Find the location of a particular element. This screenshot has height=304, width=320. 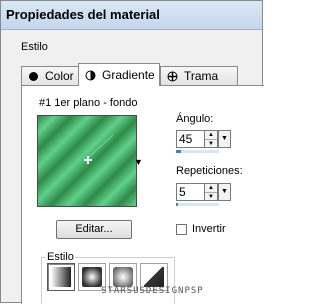

center-point-icon is located at coordinates (88, 160).